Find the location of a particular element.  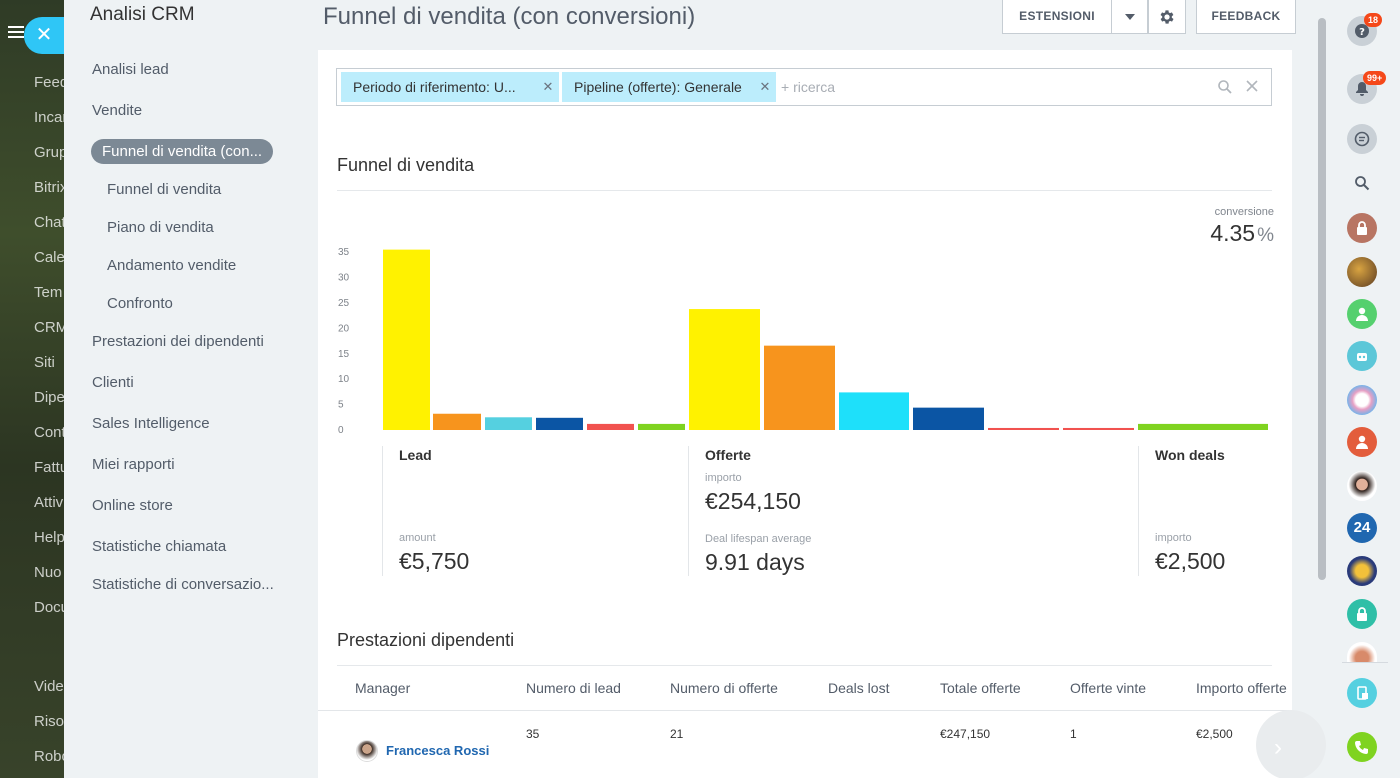

cell-offers: 21 is located at coordinates (676, 734).